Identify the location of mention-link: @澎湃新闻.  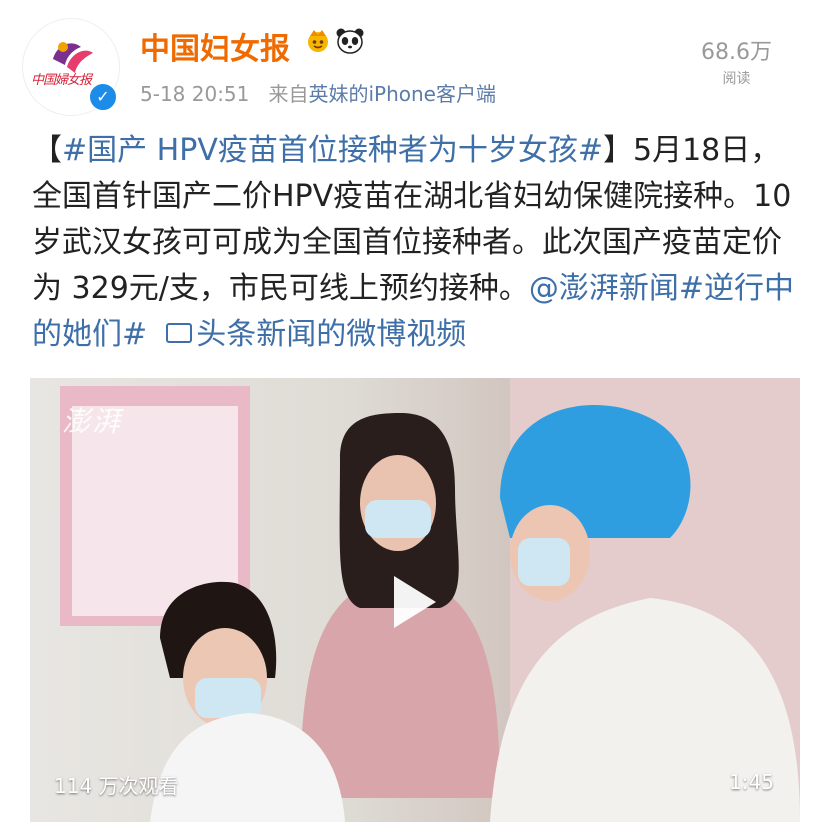
(604, 288).